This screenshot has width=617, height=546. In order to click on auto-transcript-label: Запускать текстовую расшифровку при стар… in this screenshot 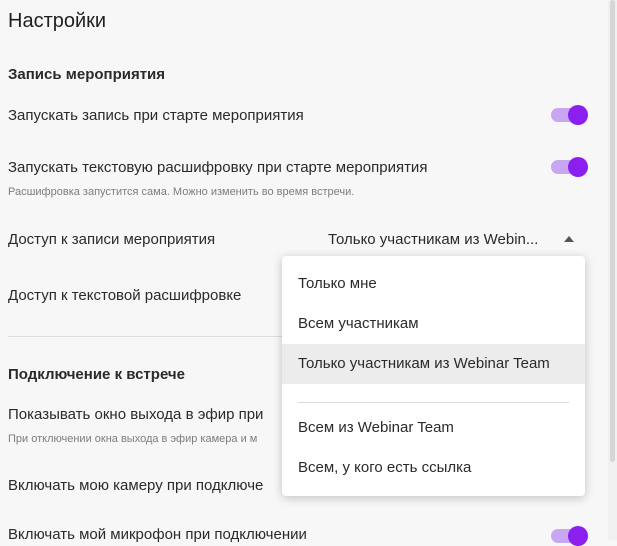, I will do `click(218, 167)`.